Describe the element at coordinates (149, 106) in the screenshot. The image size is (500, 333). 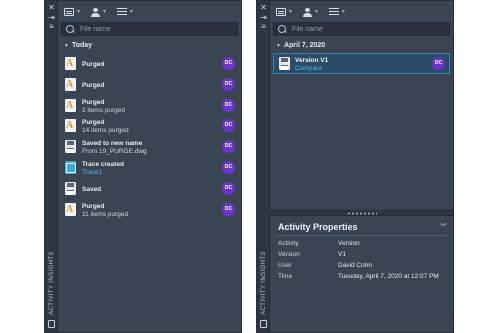
I see `list-item: Purged 2 items purged DC` at that location.